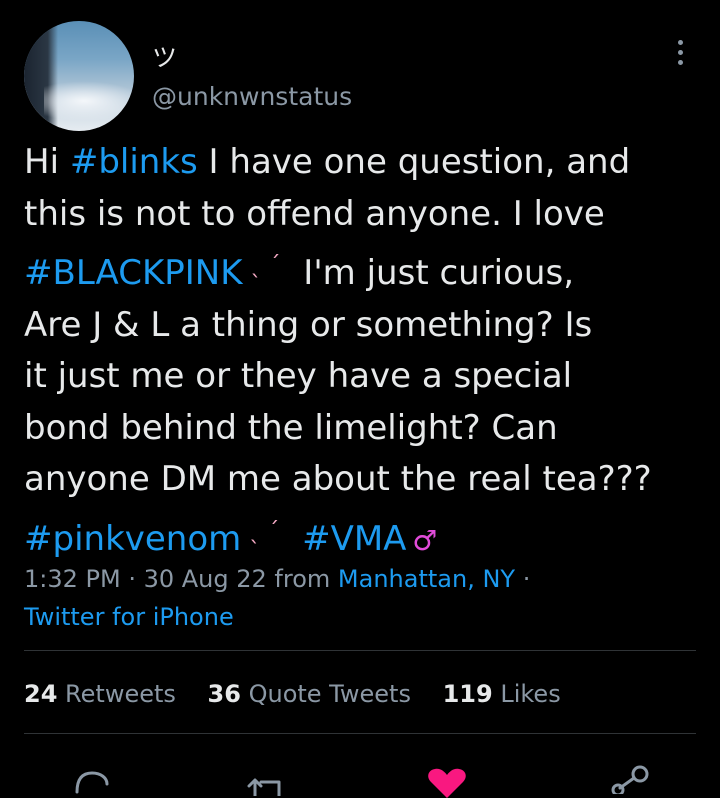 This screenshot has width=720, height=798. I want to click on likes-count: 119, so click(467, 694).